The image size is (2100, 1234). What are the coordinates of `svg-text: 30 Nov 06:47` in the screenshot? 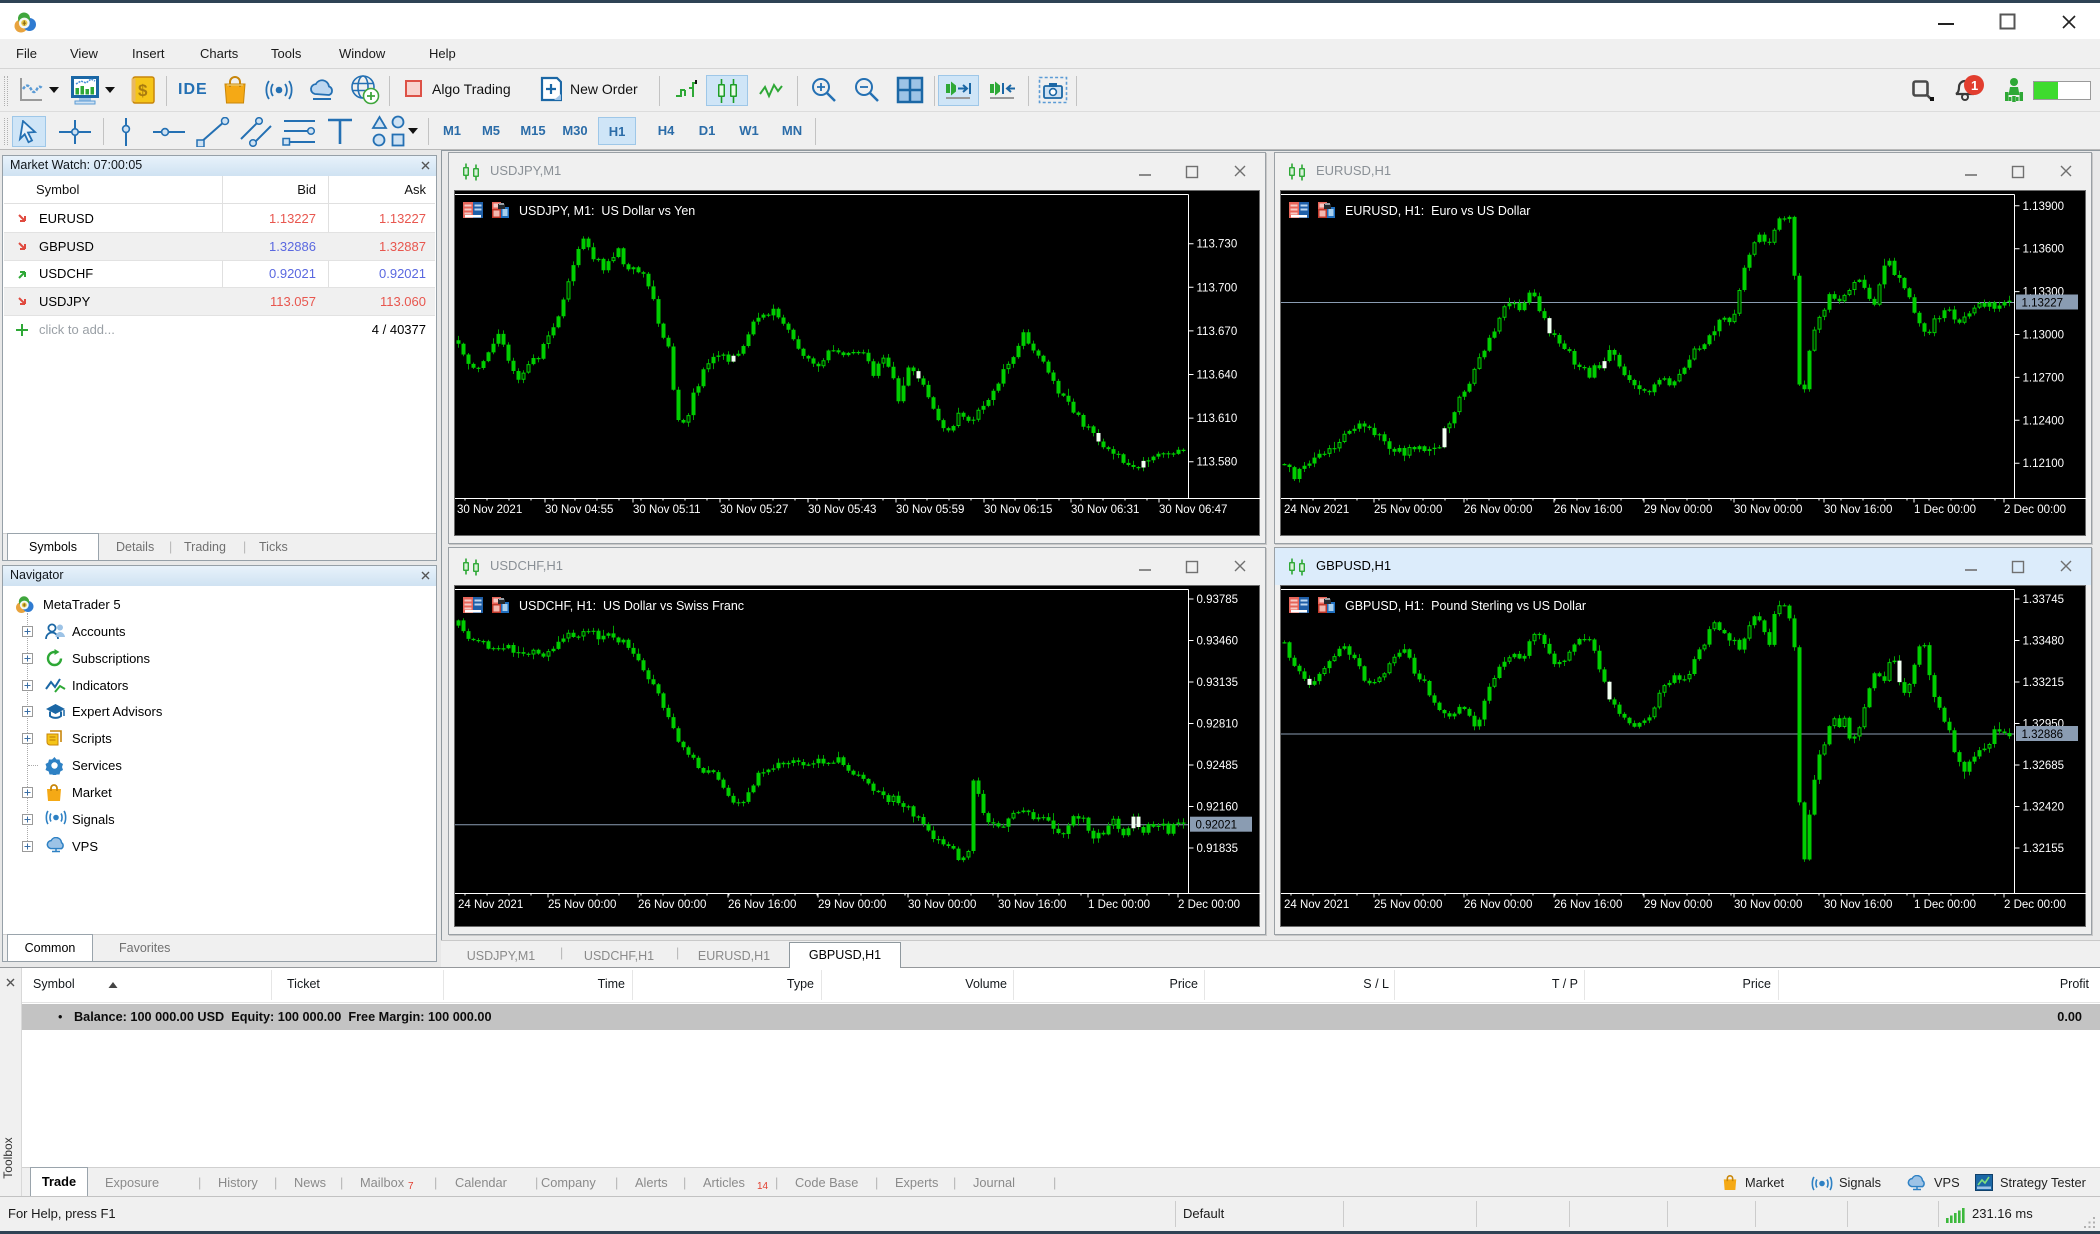 It's located at (1193, 510).